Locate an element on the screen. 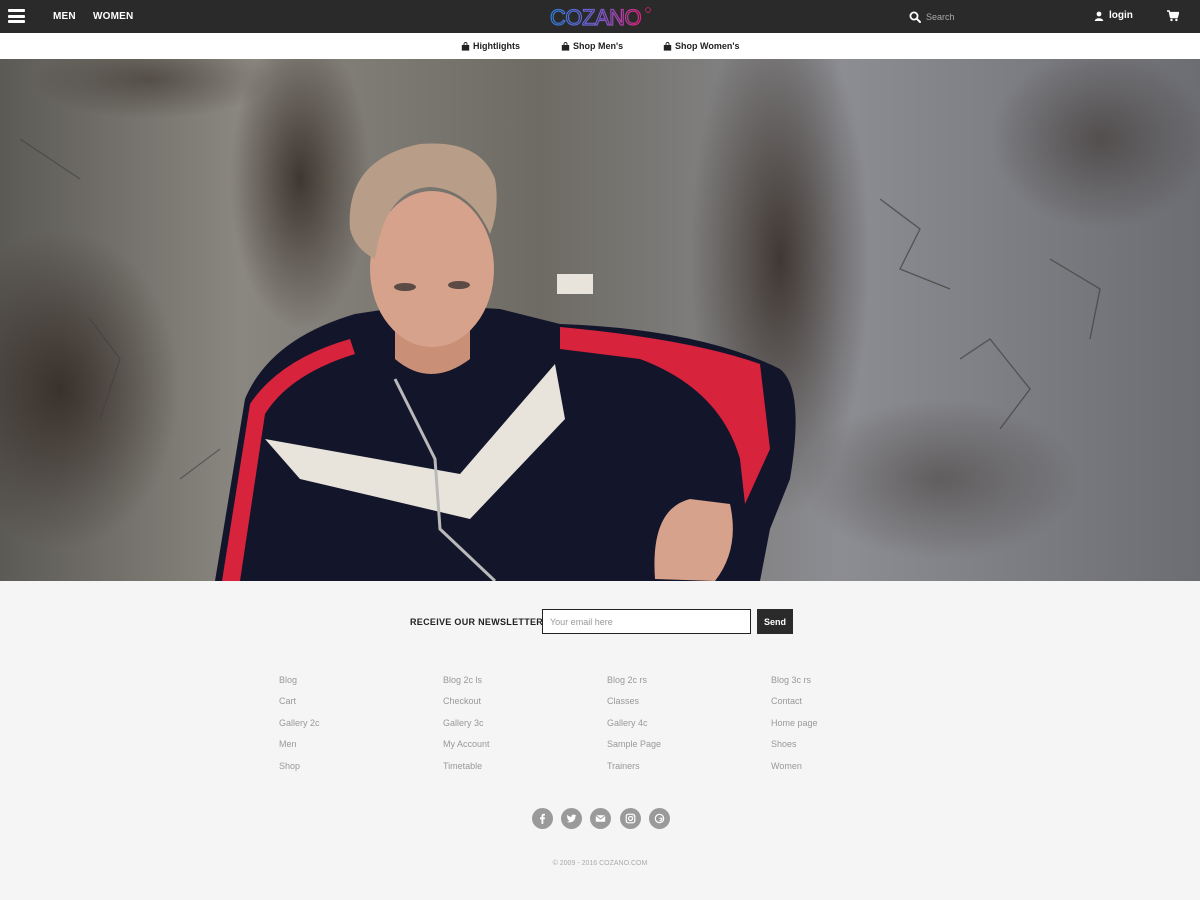 This screenshot has height=900, width=1200. footer-link: Women is located at coordinates (846, 770).